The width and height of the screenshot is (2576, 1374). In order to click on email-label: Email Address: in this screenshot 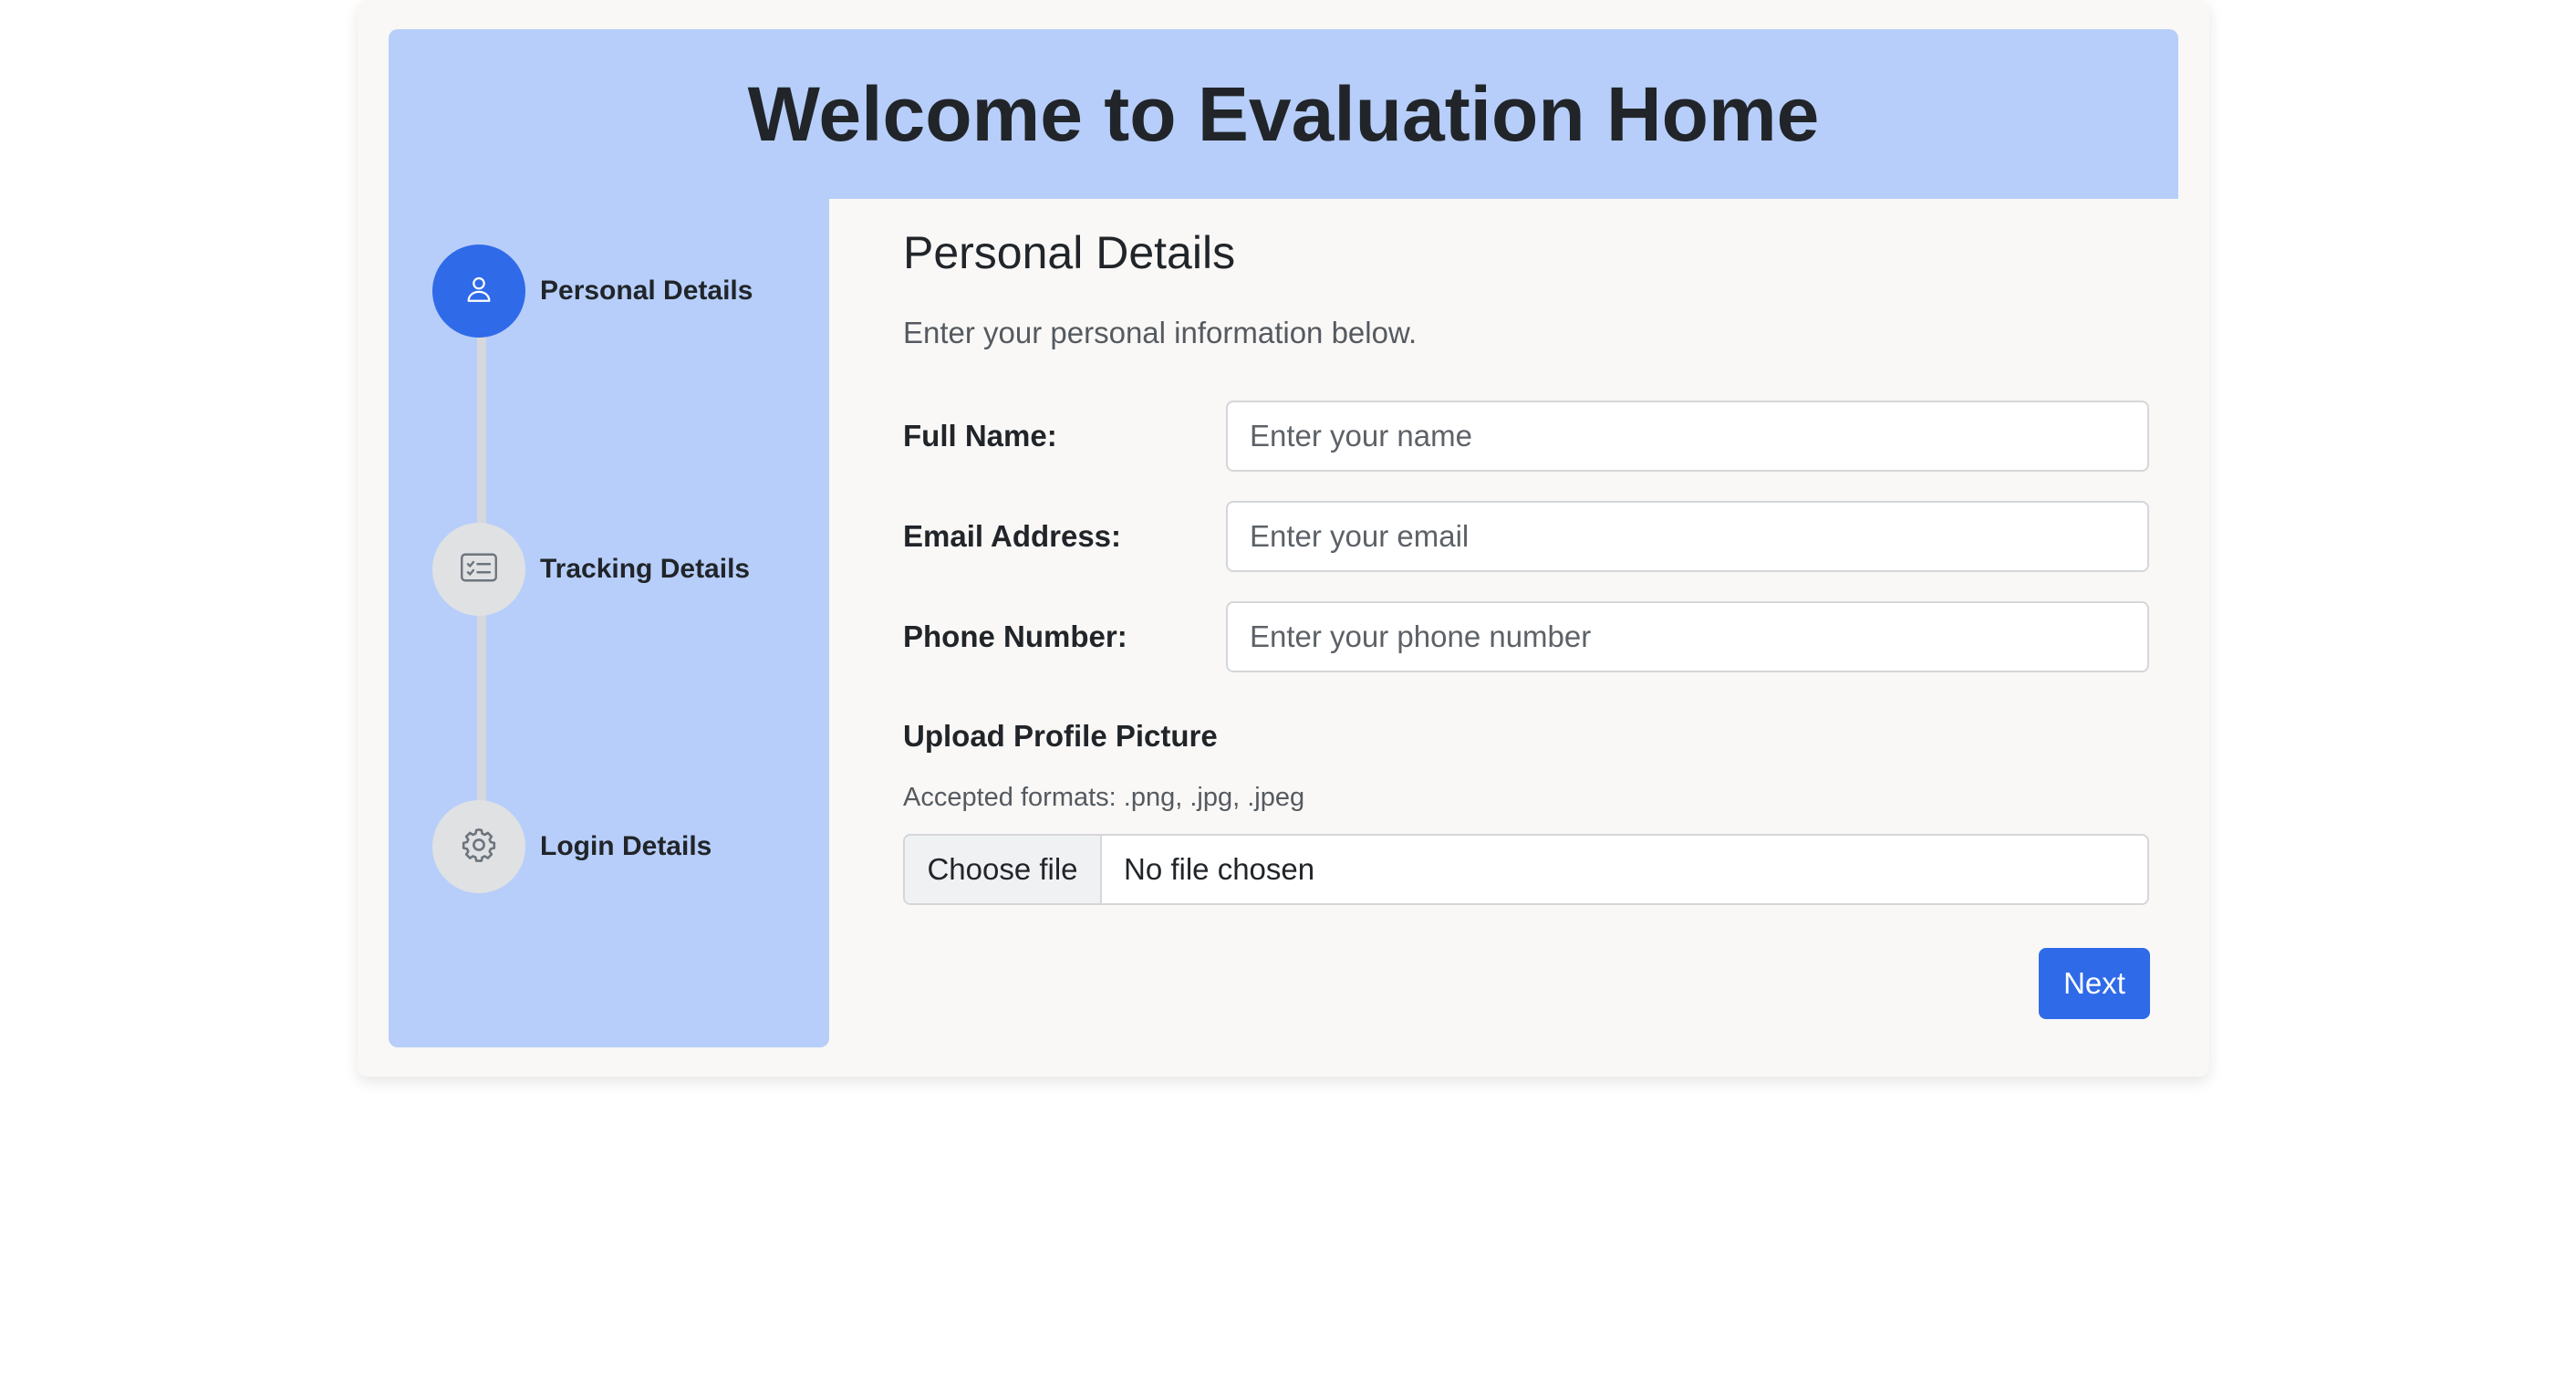, I will do `click(1012, 536)`.